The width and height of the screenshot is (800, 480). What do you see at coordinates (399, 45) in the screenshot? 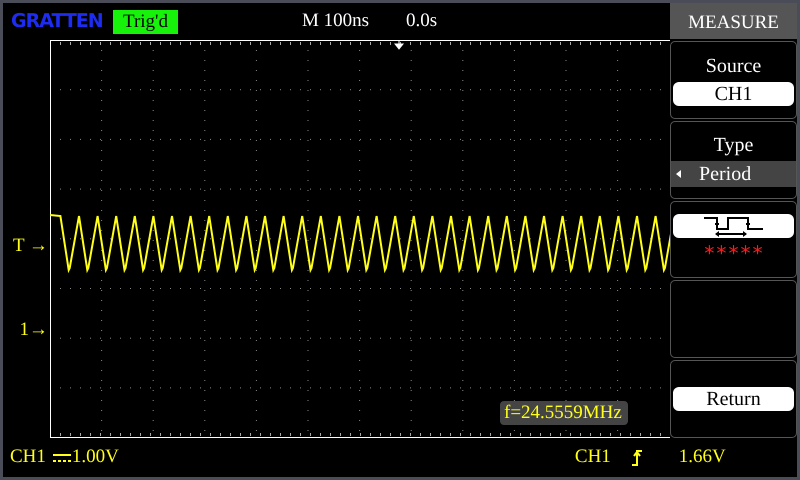
I see `trigger-position-icon` at bounding box center [399, 45].